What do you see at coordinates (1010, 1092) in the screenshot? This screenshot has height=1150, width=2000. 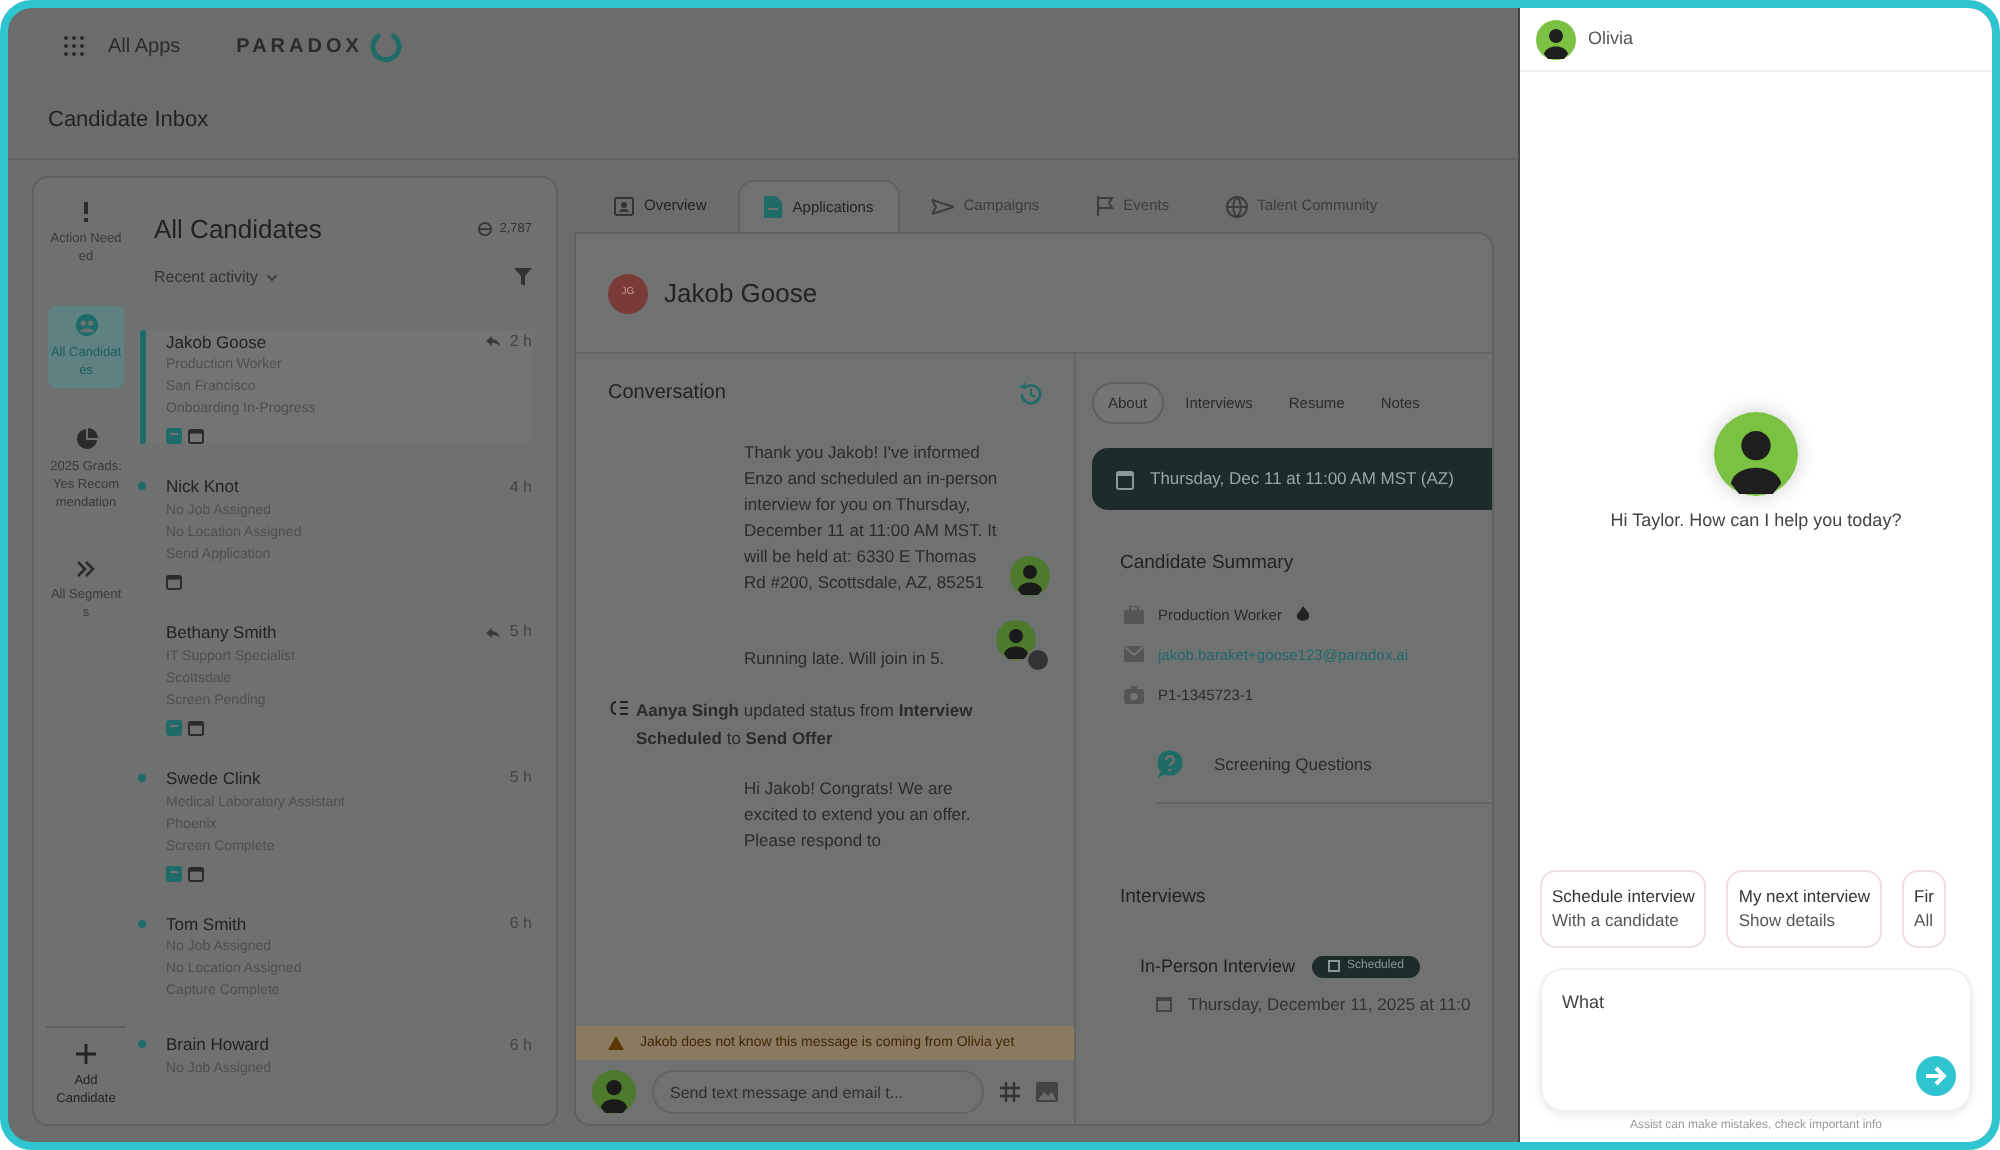 I see `hash-icon` at bounding box center [1010, 1092].